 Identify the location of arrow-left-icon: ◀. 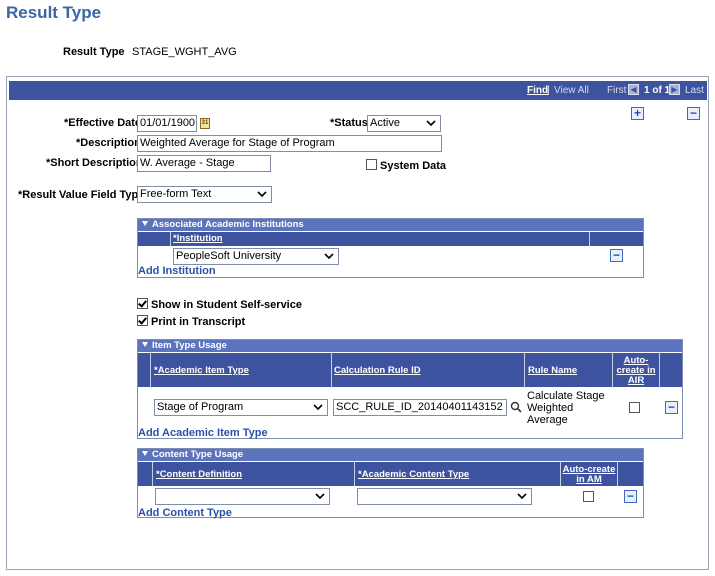
(633, 89).